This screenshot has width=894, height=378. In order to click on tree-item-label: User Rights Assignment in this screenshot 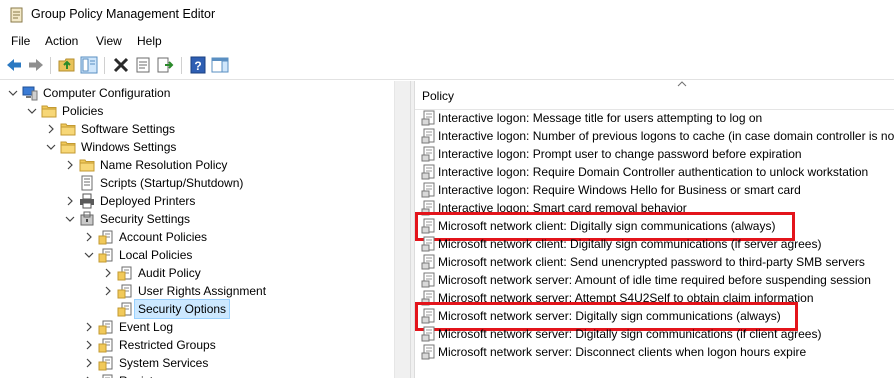, I will do `click(202, 291)`.